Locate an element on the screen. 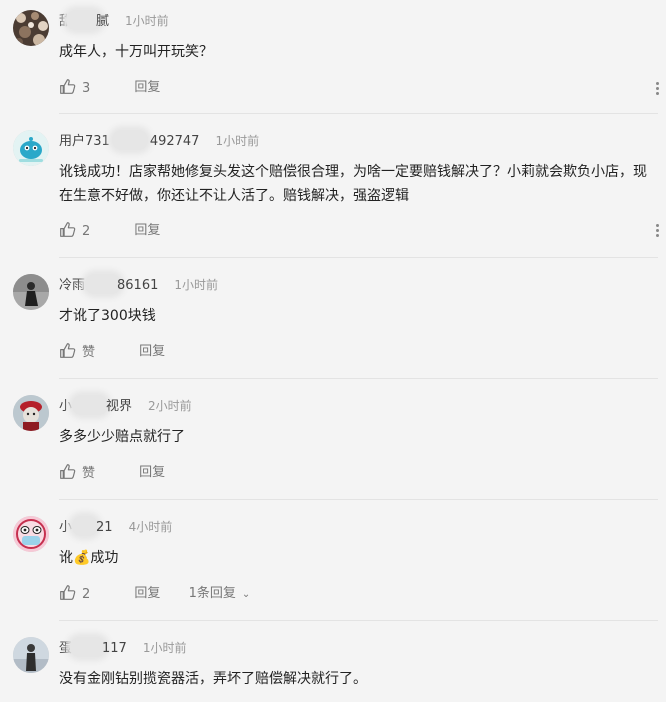 This screenshot has width=666, height=702. username: 小视界 is located at coordinates (95, 405).